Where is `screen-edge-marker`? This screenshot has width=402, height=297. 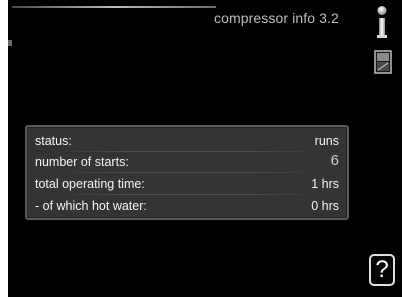 screen-edge-marker is located at coordinates (10, 43).